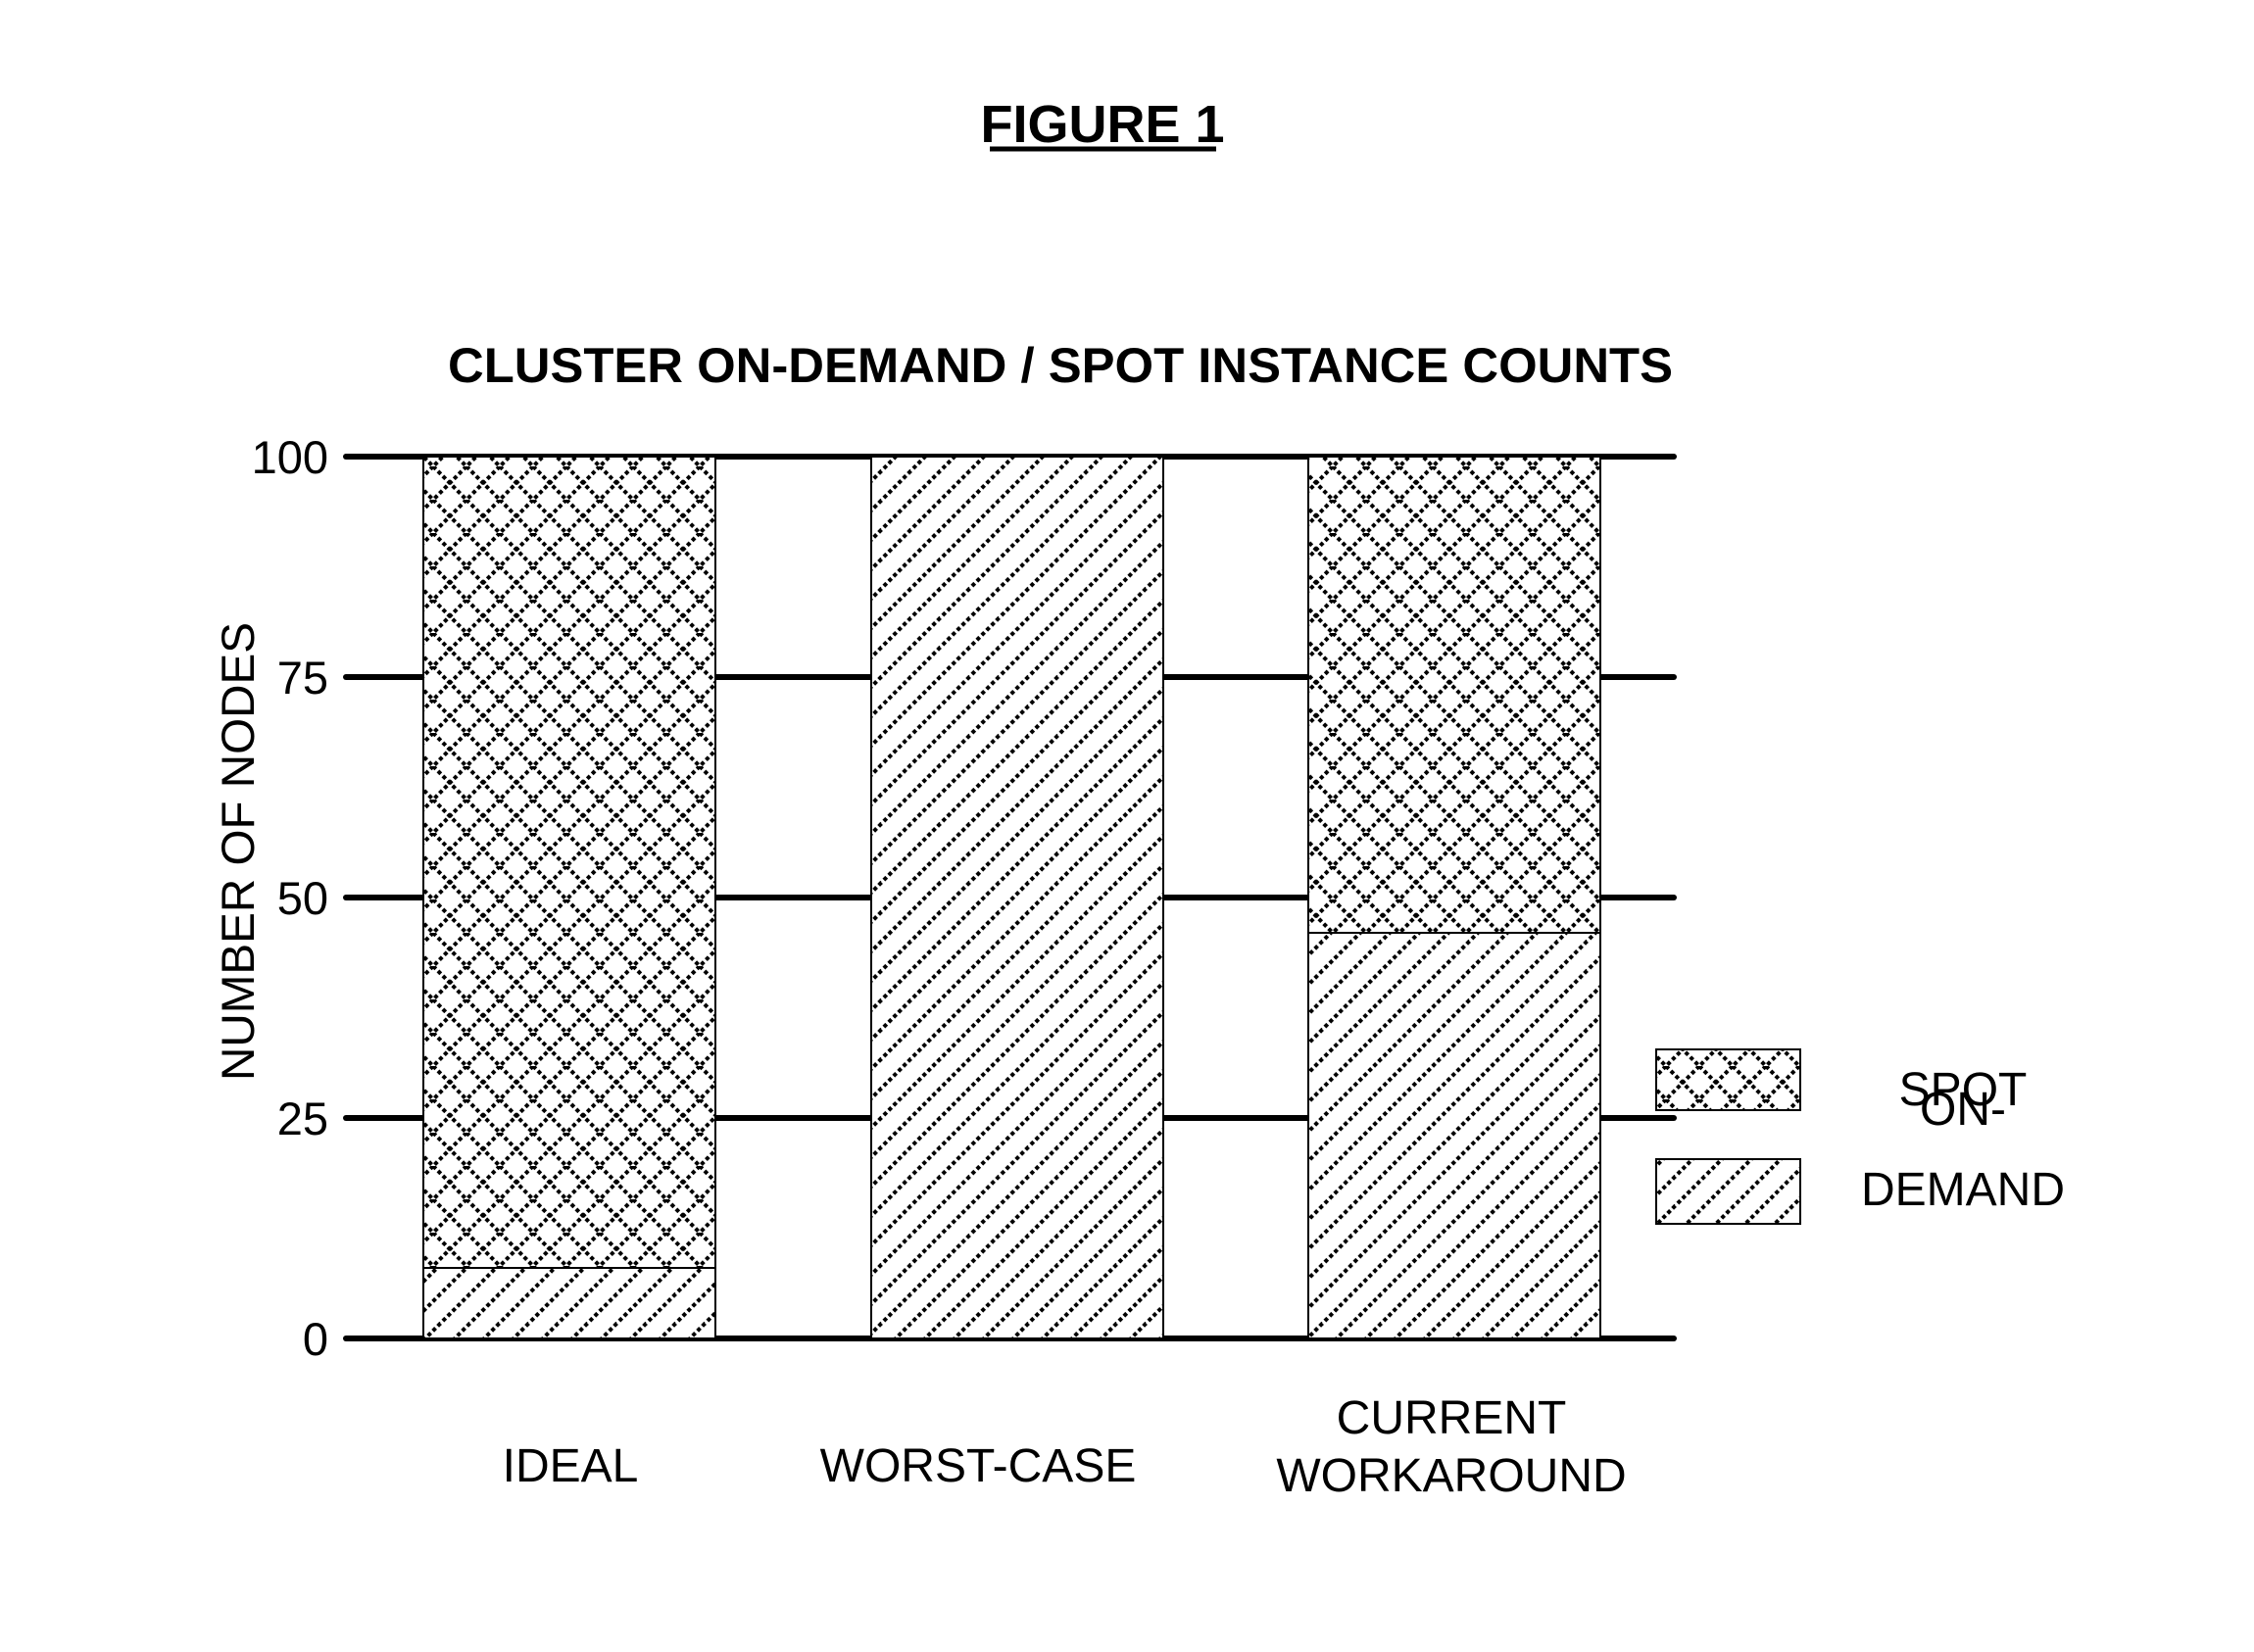 Image resolution: width=2254 pixels, height=1652 pixels. Describe the element at coordinates (1963, 1190) in the screenshot. I see `legend-label: DEMAND` at that location.